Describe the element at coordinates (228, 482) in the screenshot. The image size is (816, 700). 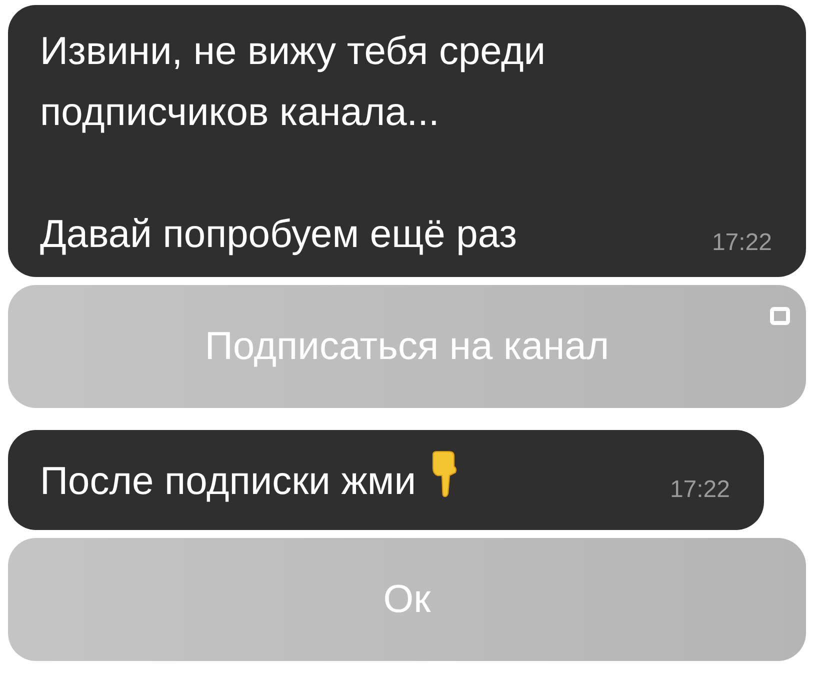
I see `message-text: После подписки жми` at that location.